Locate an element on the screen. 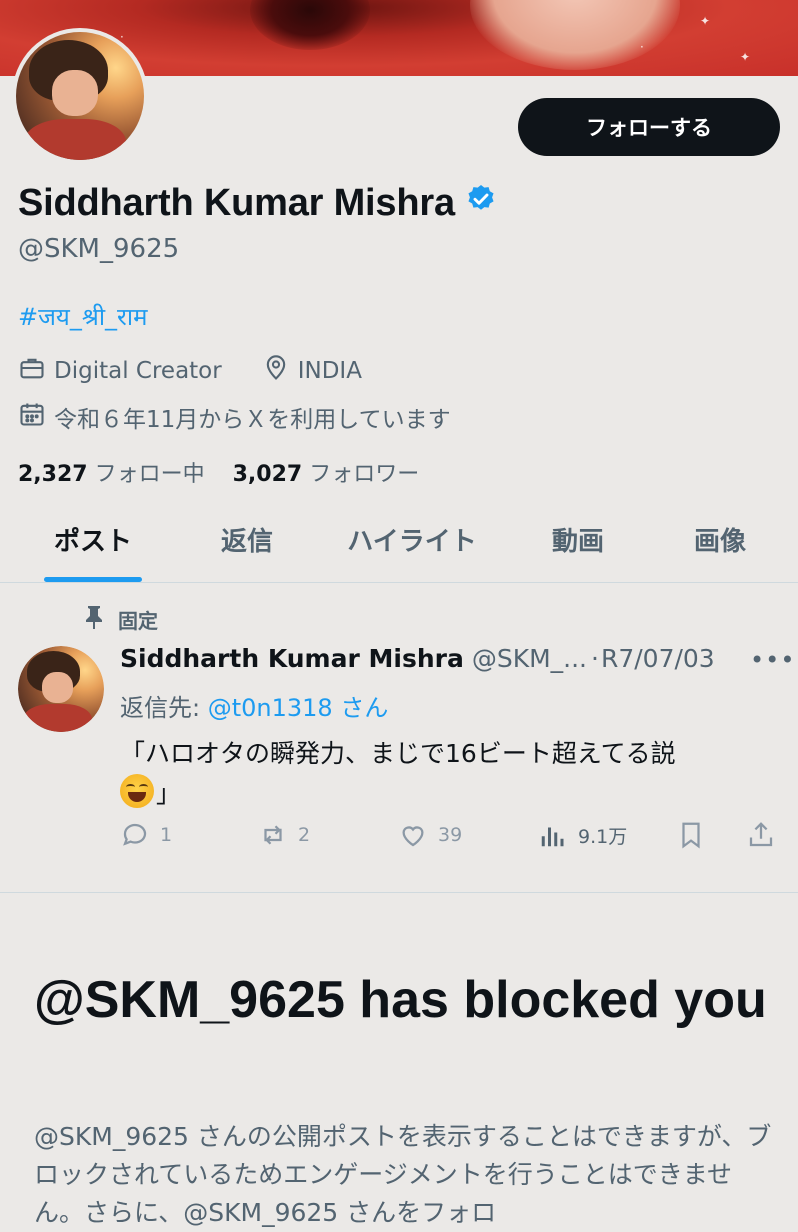  calendar-icon is located at coordinates (32, 417).